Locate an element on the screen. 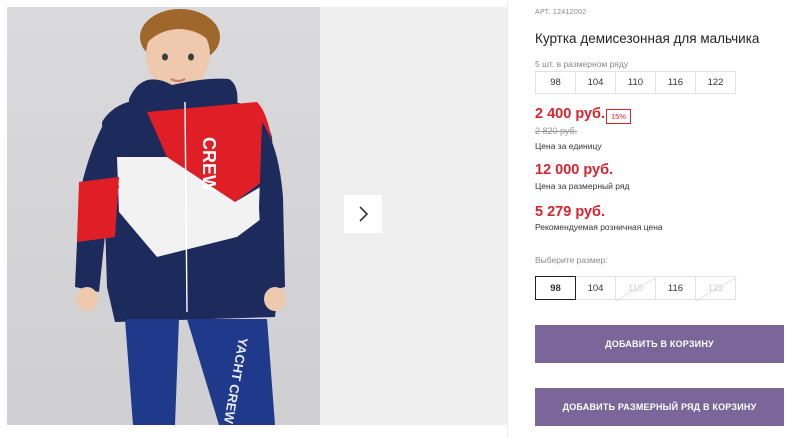 The width and height of the screenshot is (800, 438). layout-divider is located at coordinates (507, 219).